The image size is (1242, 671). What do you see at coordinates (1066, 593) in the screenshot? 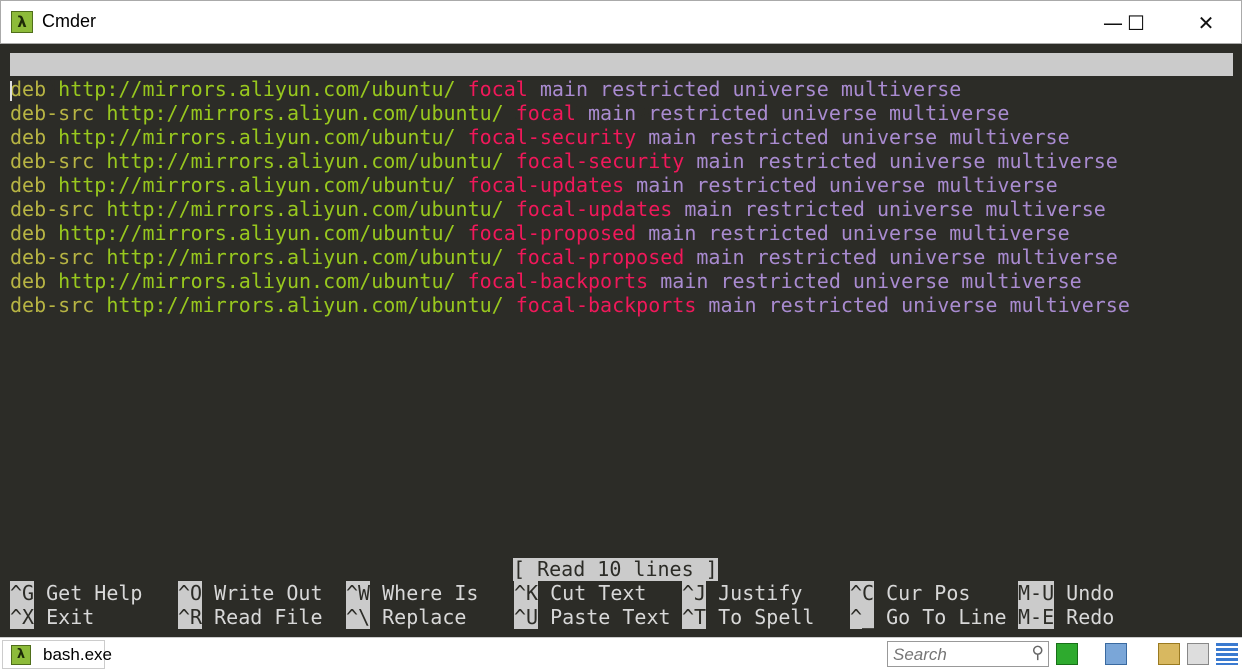
I see `shortcut-item: M-U Undo` at bounding box center [1066, 593].